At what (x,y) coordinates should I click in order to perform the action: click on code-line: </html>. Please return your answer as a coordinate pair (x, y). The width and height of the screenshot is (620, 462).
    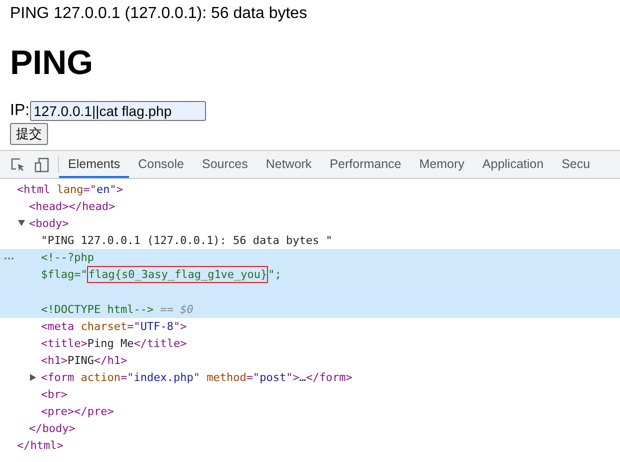
    Looking at the image, I should click on (40, 446).